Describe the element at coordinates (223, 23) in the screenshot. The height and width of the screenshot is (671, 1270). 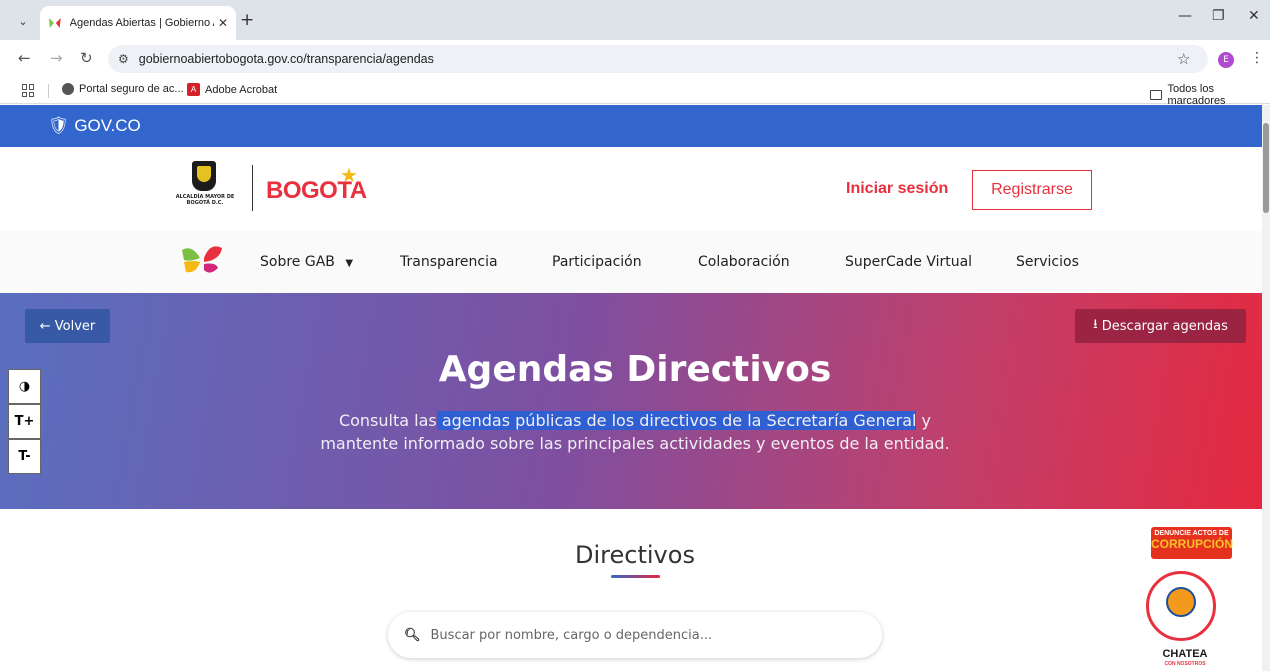
I see `tab-close-icon: ✕` at that location.